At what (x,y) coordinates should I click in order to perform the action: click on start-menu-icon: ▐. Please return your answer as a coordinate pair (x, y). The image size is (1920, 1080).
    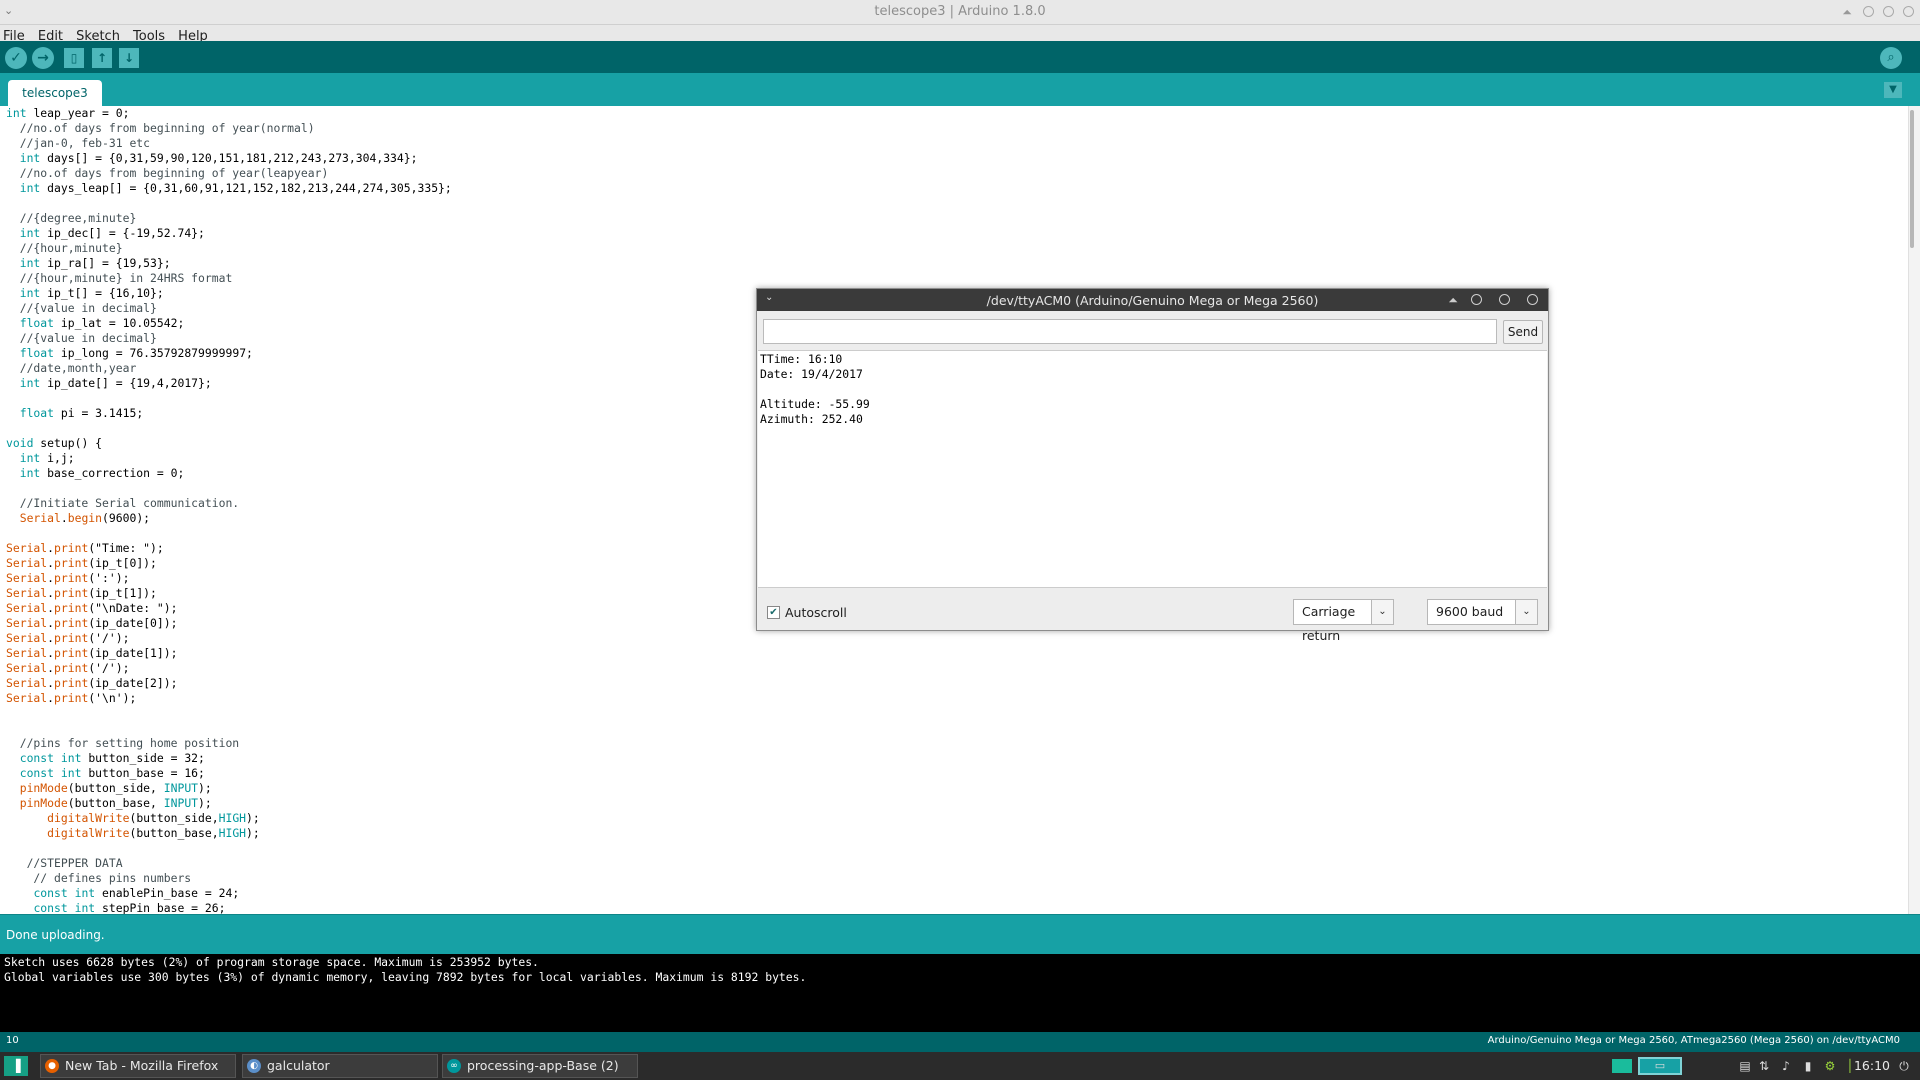
    Looking at the image, I should click on (16, 1066).